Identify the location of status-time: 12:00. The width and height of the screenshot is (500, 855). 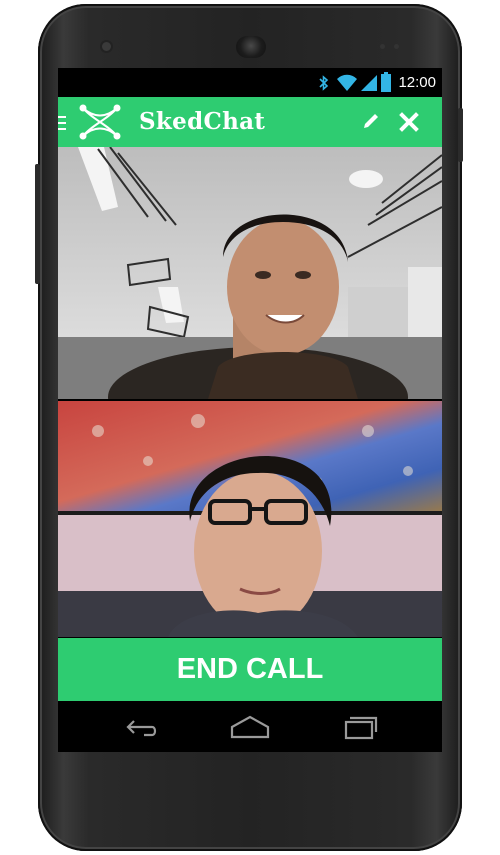
(417, 82).